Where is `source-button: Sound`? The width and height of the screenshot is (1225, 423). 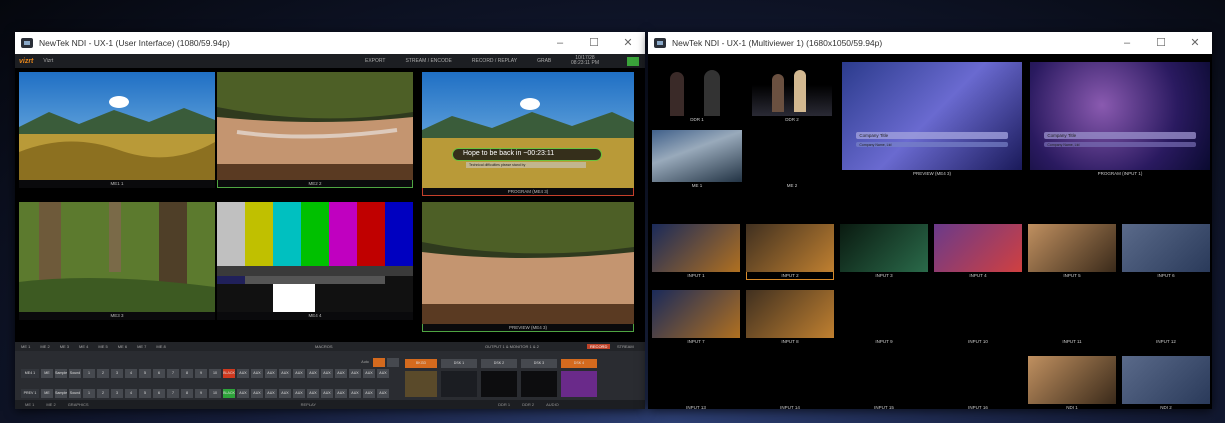 source-button: Sound is located at coordinates (75, 373).